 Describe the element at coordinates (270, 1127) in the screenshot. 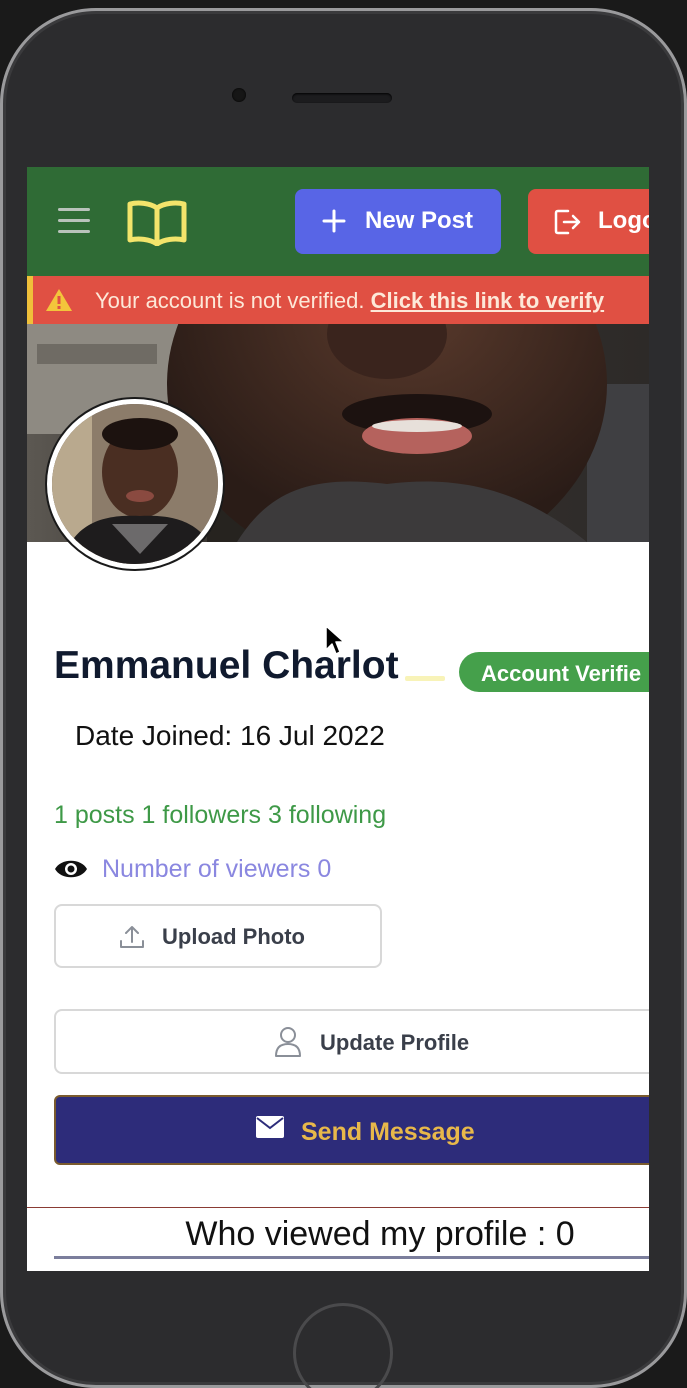

I see `envelope-icon` at that location.